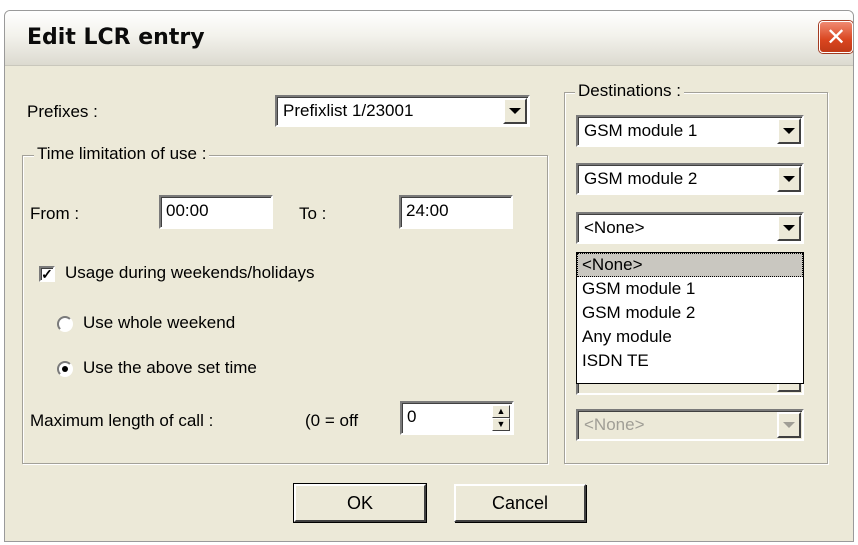 This screenshot has height=545, width=858. I want to click on ok-button: OK, so click(360, 503).